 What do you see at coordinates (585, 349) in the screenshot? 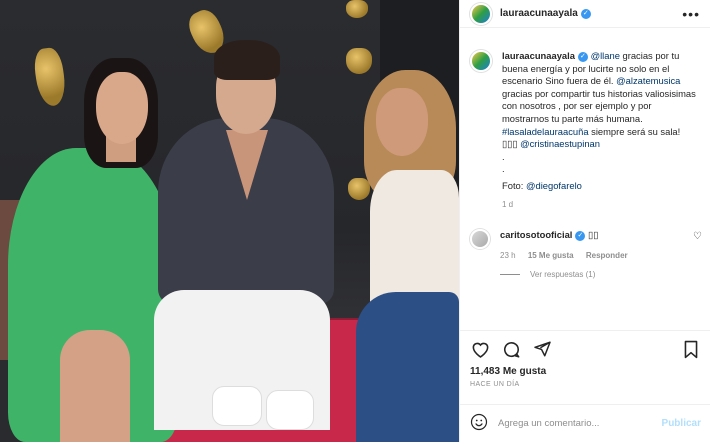
I see `action-icons` at bounding box center [585, 349].